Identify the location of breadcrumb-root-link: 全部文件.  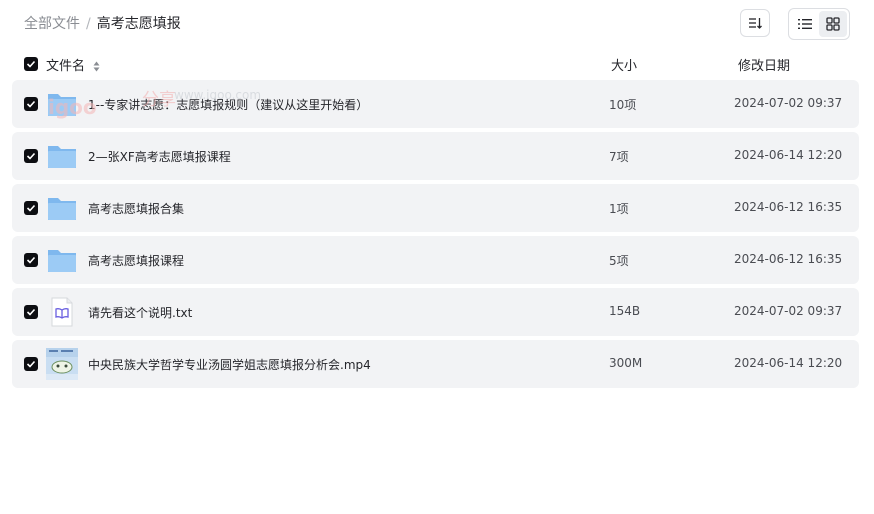
(52, 24).